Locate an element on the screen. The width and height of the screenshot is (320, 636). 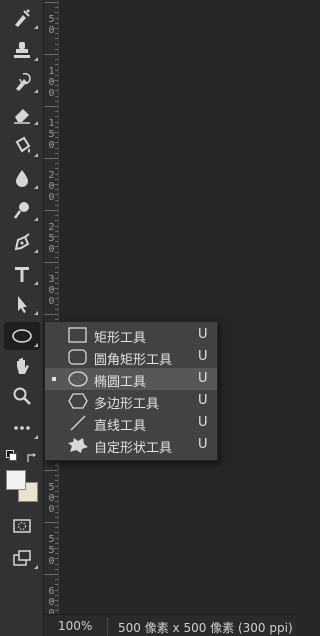
status-bar: 100% 500 像素 x 500 像素 (300 ppi) is located at coordinates (170, 625).